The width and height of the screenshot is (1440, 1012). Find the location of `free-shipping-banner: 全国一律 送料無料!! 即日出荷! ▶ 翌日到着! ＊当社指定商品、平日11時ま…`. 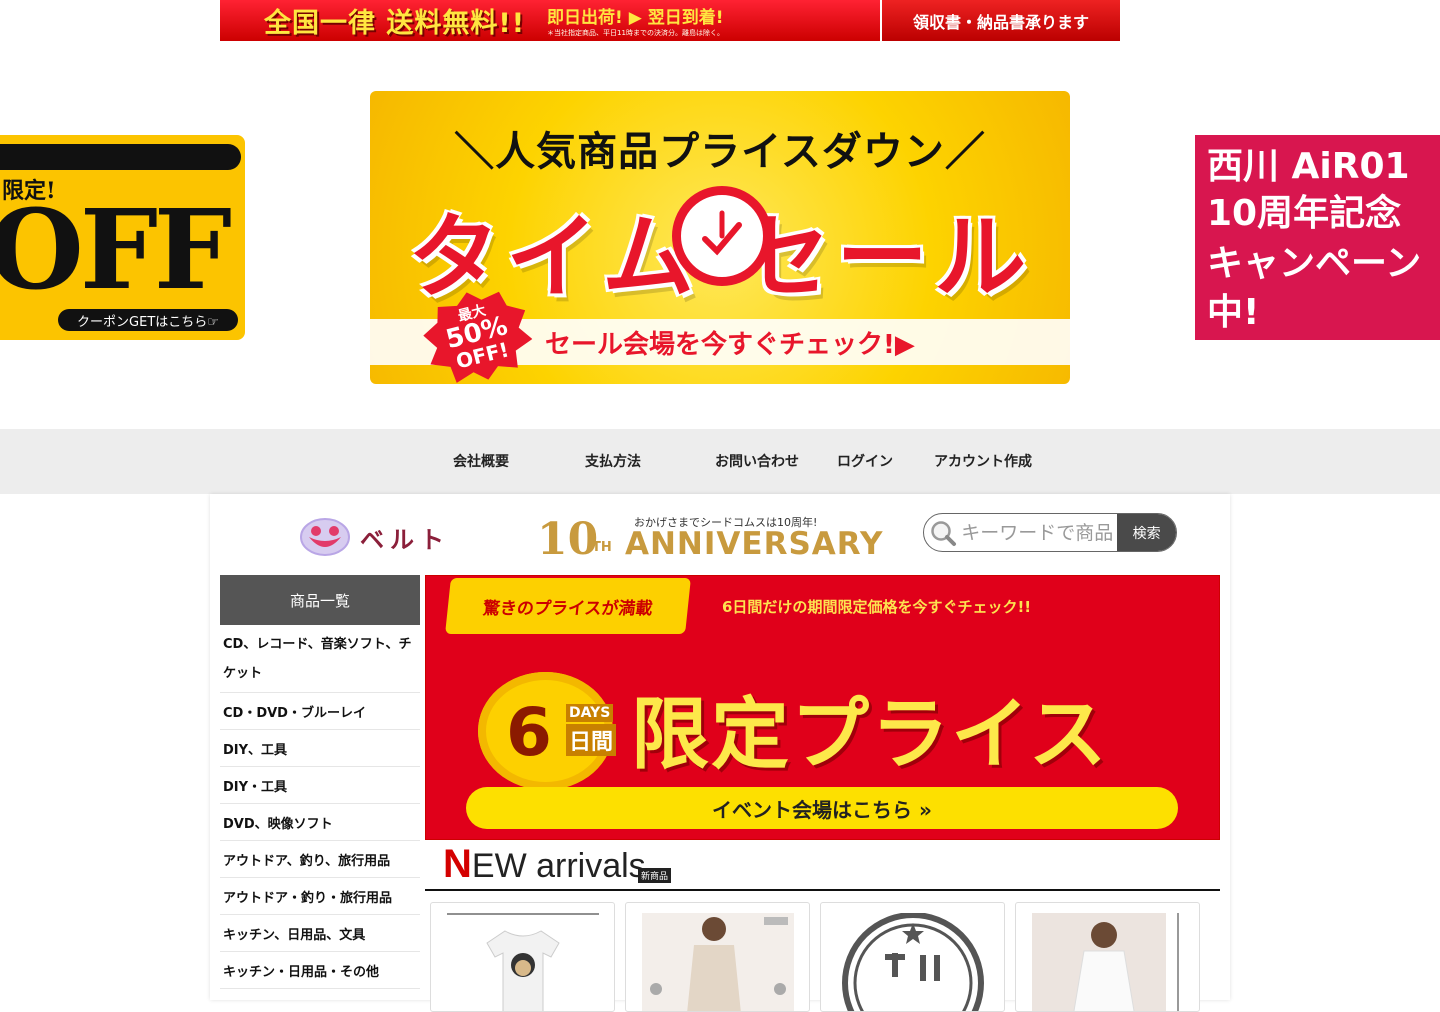

free-shipping-banner: 全国一律 送料無料!! 即日出荷! ▶ 翌日到着! ＊当社指定商品、平日11時ま… is located at coordinates (550, 20).